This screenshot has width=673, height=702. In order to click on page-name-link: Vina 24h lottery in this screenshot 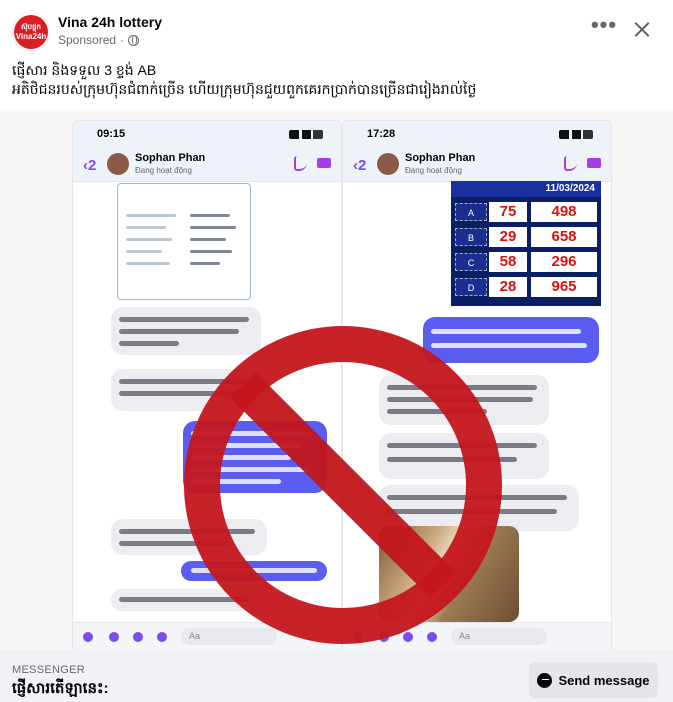, I will do `click(110, 22)`.